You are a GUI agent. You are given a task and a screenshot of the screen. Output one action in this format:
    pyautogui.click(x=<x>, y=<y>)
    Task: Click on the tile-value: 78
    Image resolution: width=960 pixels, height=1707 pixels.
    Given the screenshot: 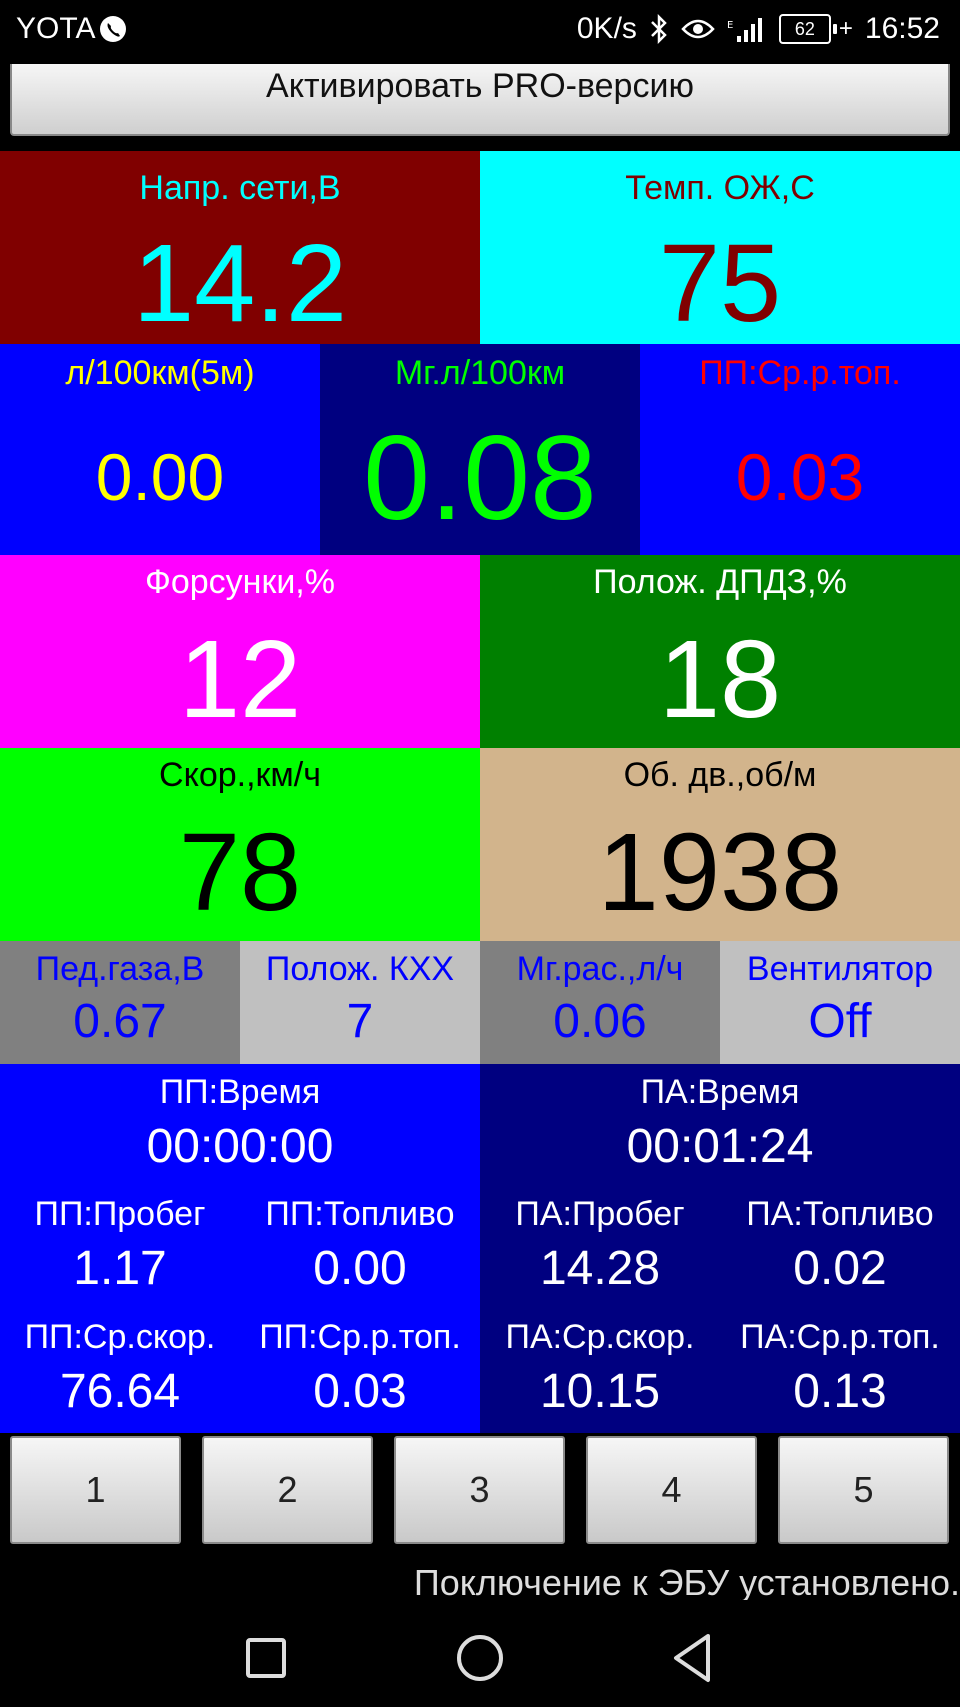 What is the action you would take?
    pyautogui.click(x=240, y=872)
    